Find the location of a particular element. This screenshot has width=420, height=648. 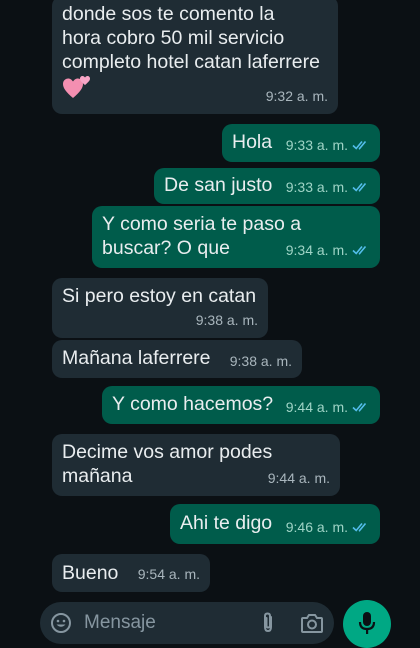

message-meta: 9:32 a. m. is located at coordinates (297, 96).